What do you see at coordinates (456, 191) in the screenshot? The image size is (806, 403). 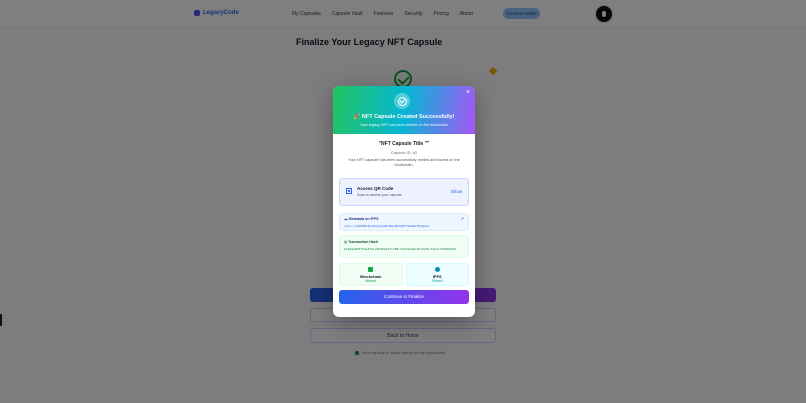 I see `show-qr-button: Show` at bounding box center [456, 191].